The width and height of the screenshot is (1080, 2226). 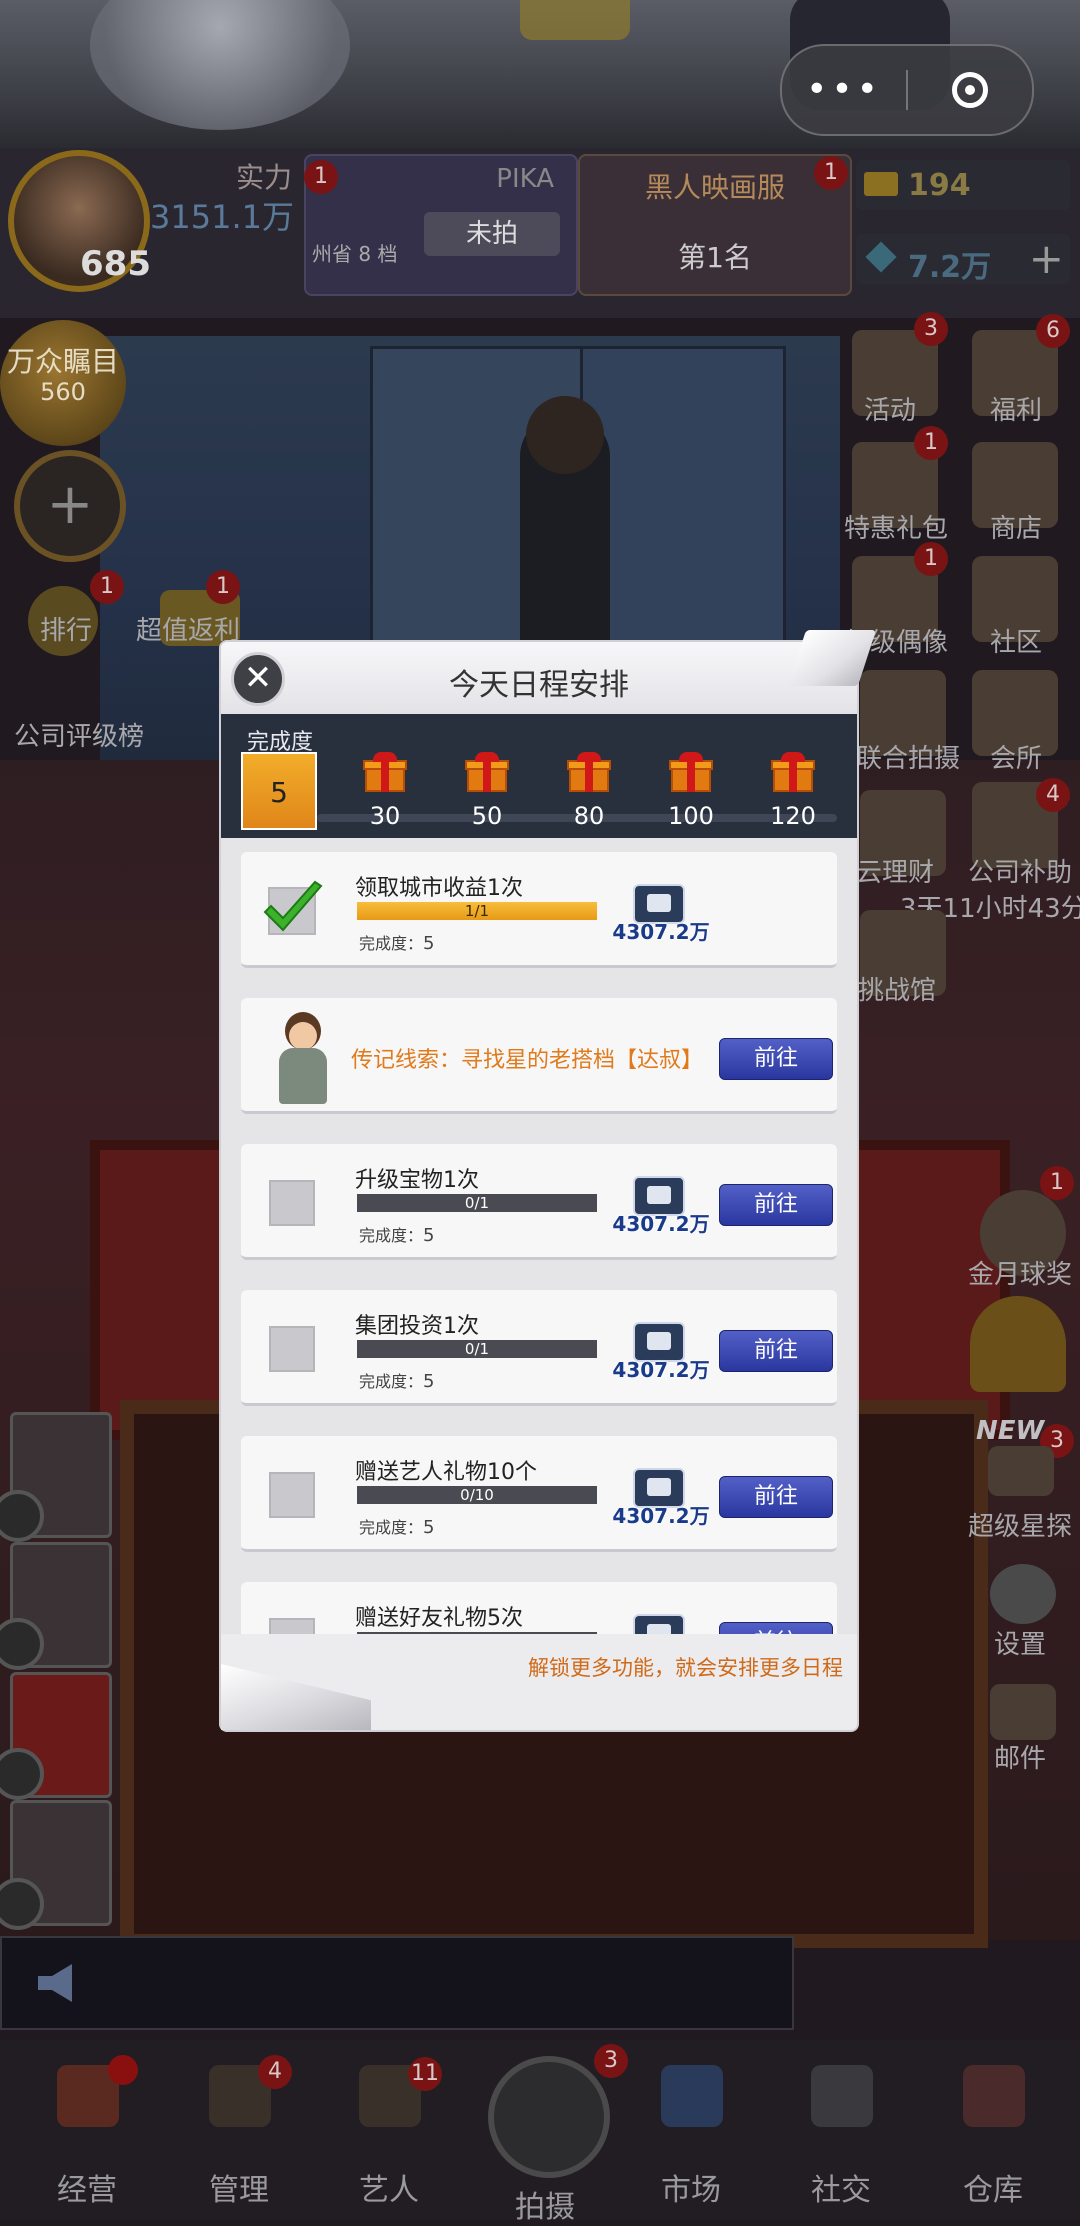 I want to click on nav-manage-badge: 4, so click(x=275, y=2072).